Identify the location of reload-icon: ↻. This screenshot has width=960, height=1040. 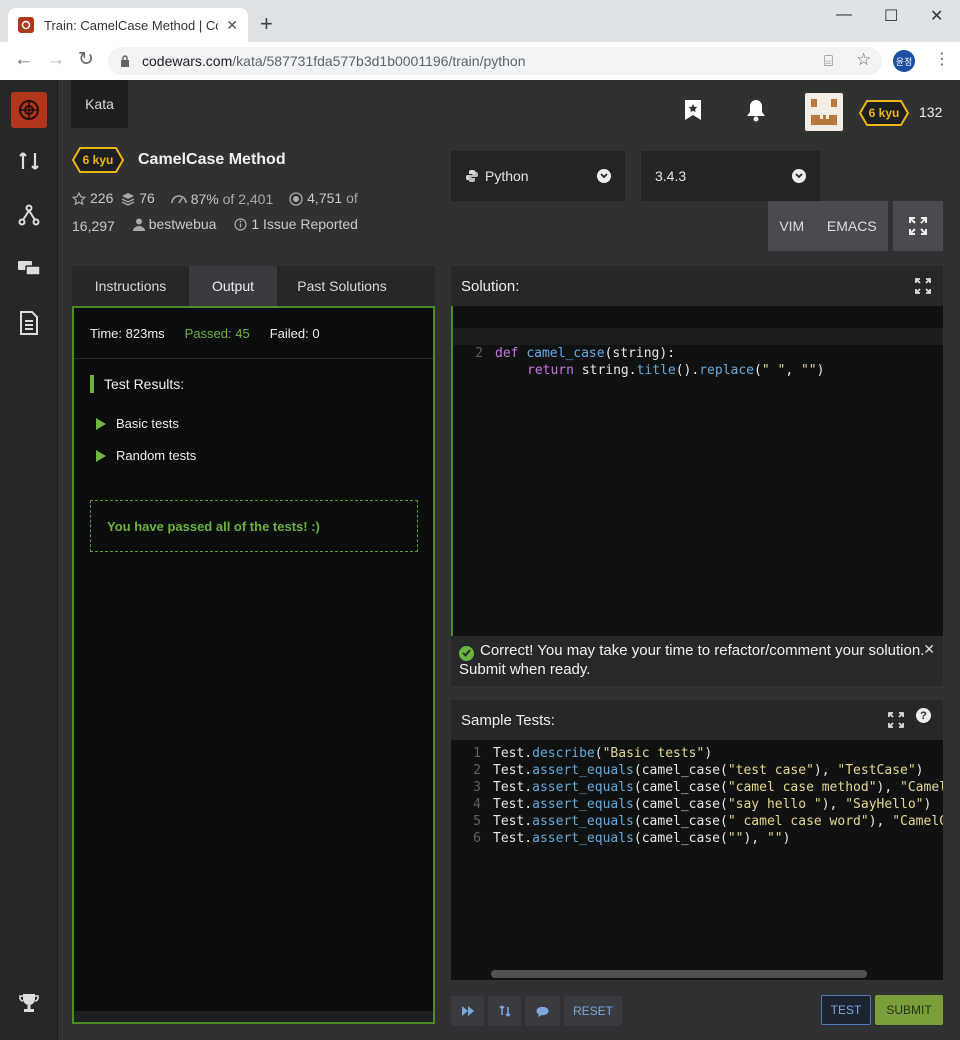
(86, 60).